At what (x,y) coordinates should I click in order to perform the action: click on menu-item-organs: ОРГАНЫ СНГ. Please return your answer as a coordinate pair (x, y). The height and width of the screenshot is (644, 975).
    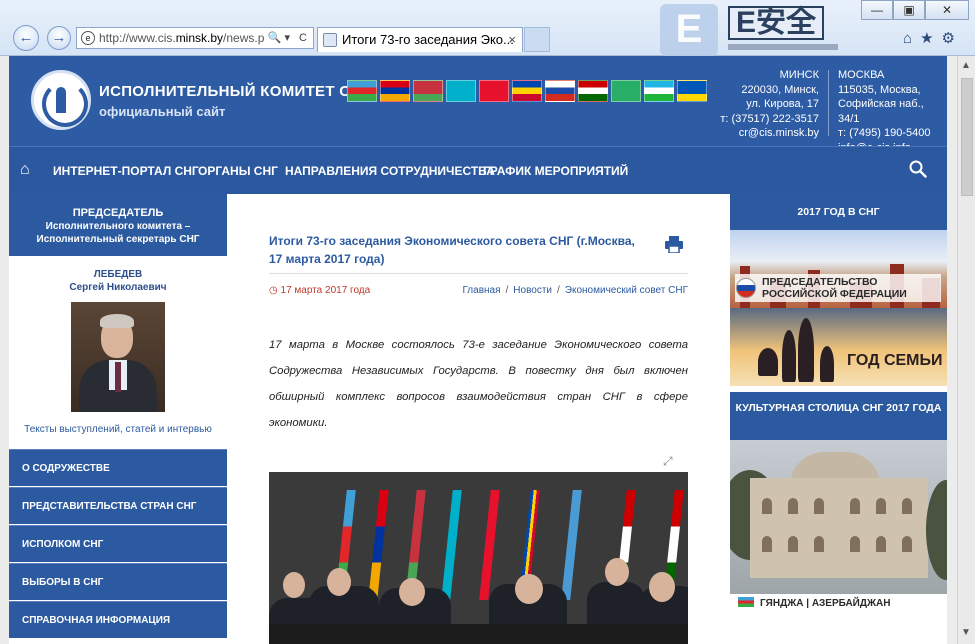
    Looking at the image, I should click on (238, 171).